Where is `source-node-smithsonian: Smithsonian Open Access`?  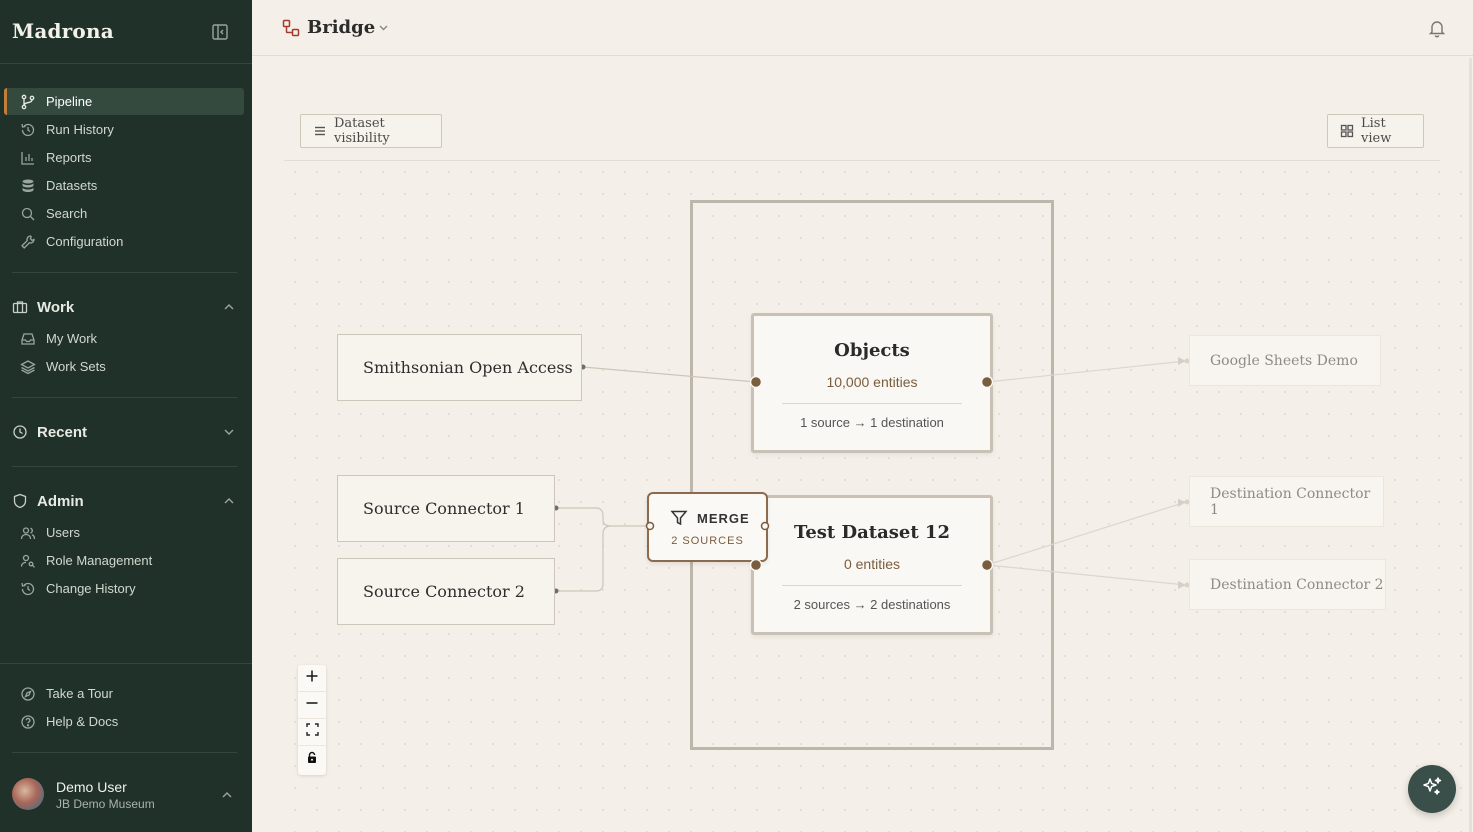 source-node-smithsonian: Smithsonian Open Access is located at coordinates (459, 367).